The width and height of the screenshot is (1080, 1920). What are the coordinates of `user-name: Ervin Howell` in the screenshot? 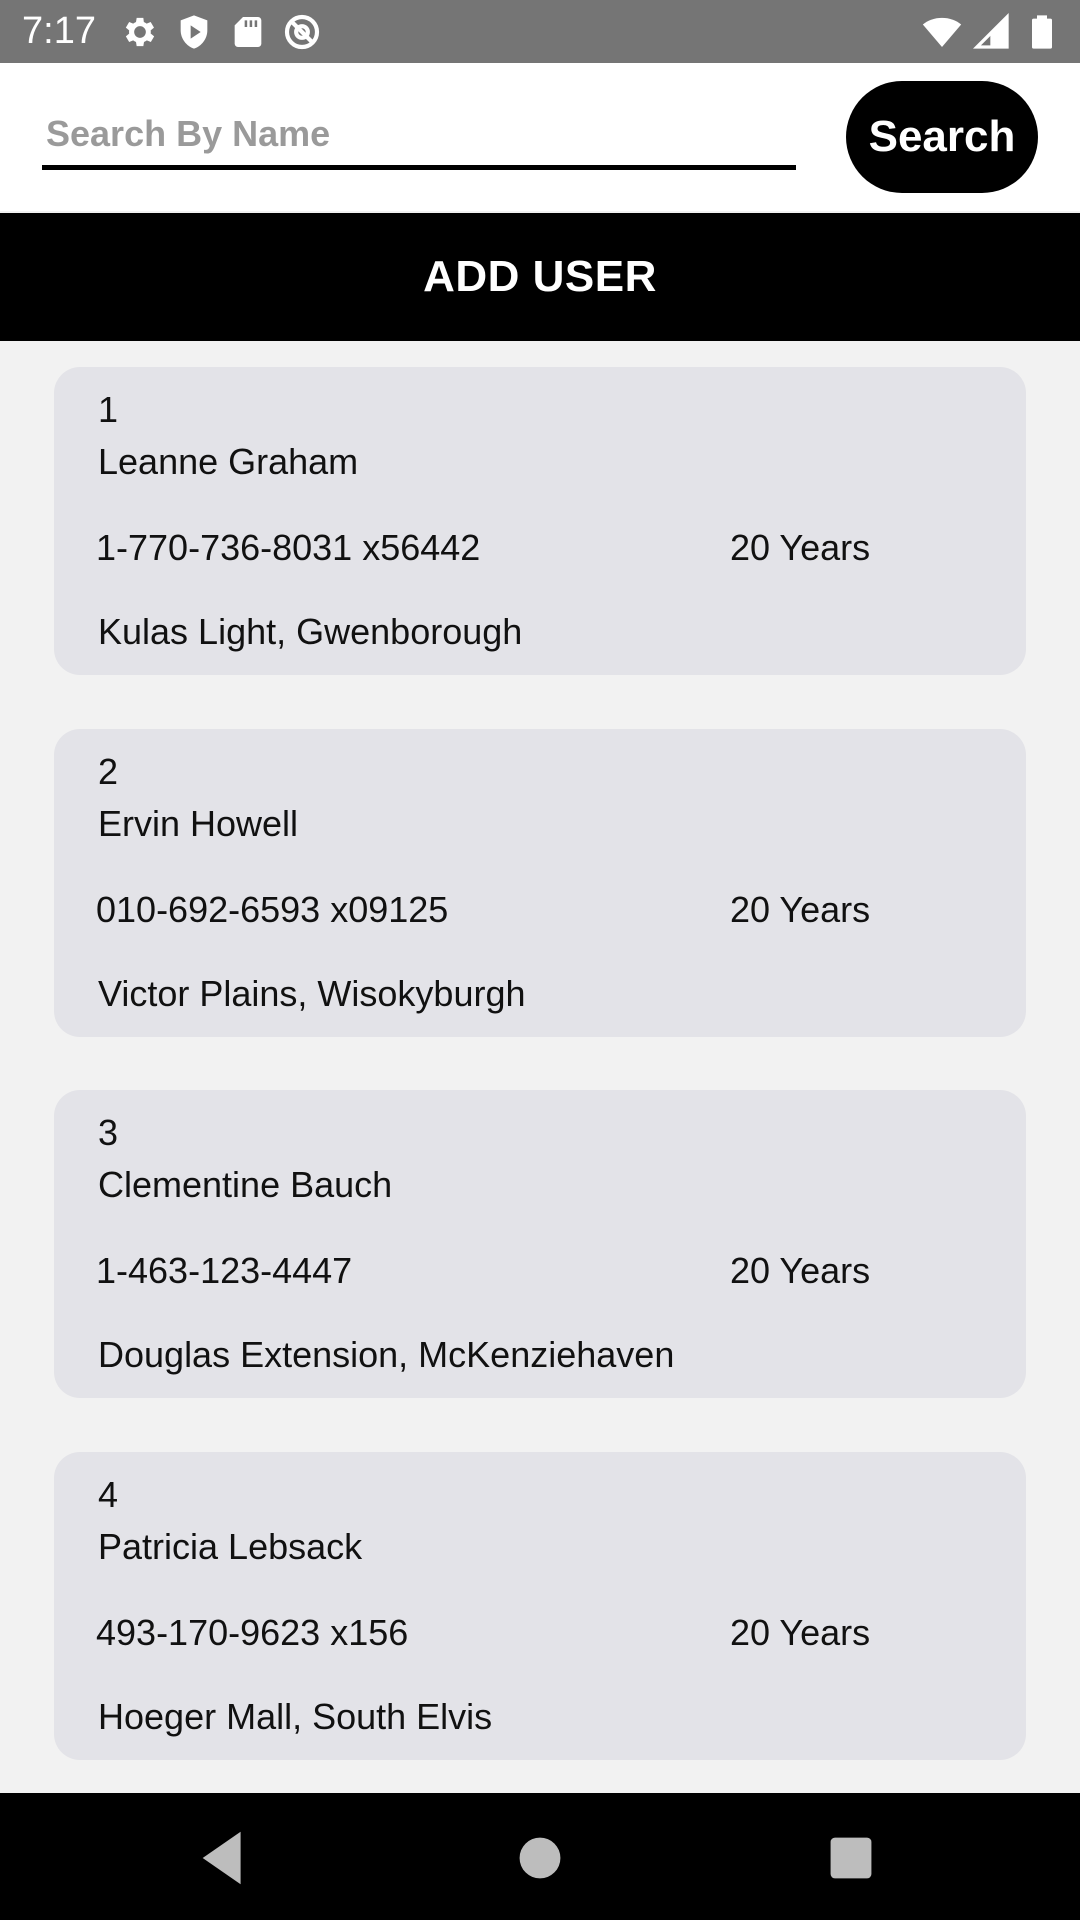 It's located at (198, 823).